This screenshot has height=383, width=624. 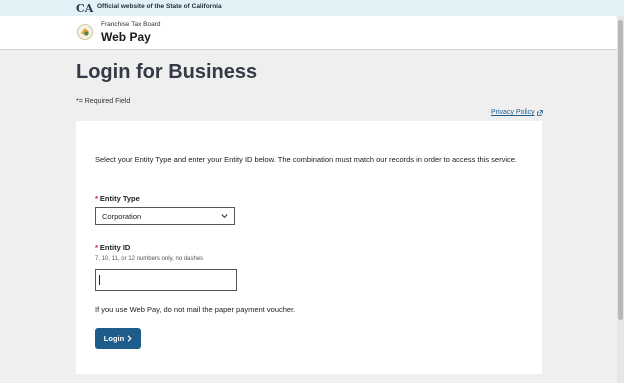 I want to click on external-link-icon, so click(x=539, y=112).